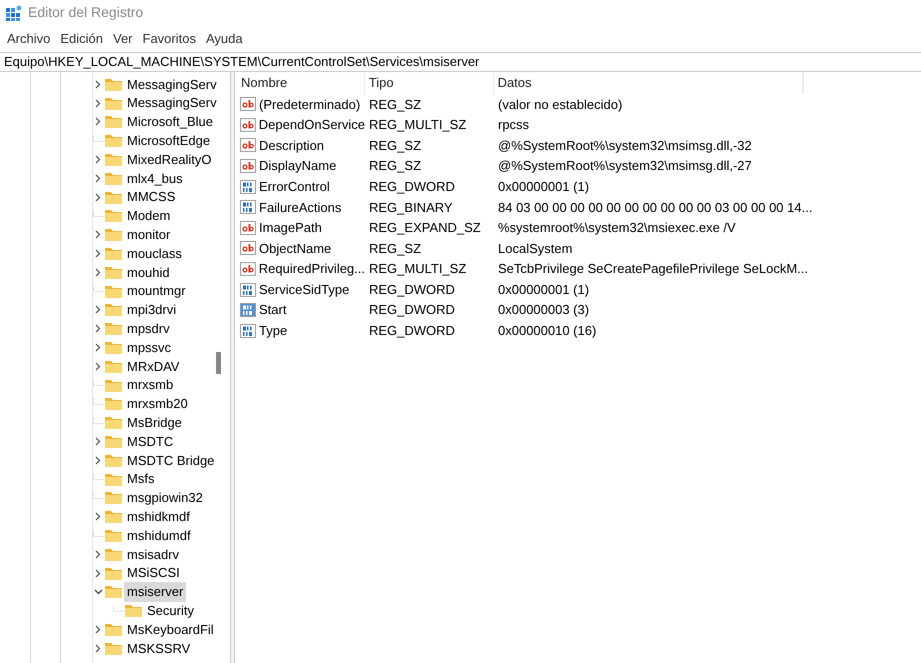 The width and height of the screenshot is (921, 663). I want to click on tree-item: mountmgr, so click(156, 291).